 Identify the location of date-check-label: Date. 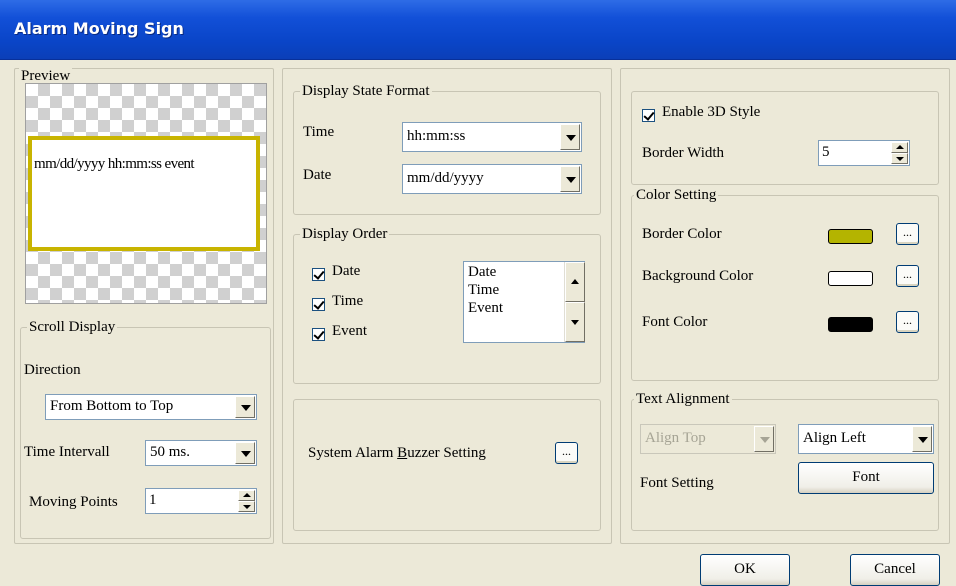
(346, 271).